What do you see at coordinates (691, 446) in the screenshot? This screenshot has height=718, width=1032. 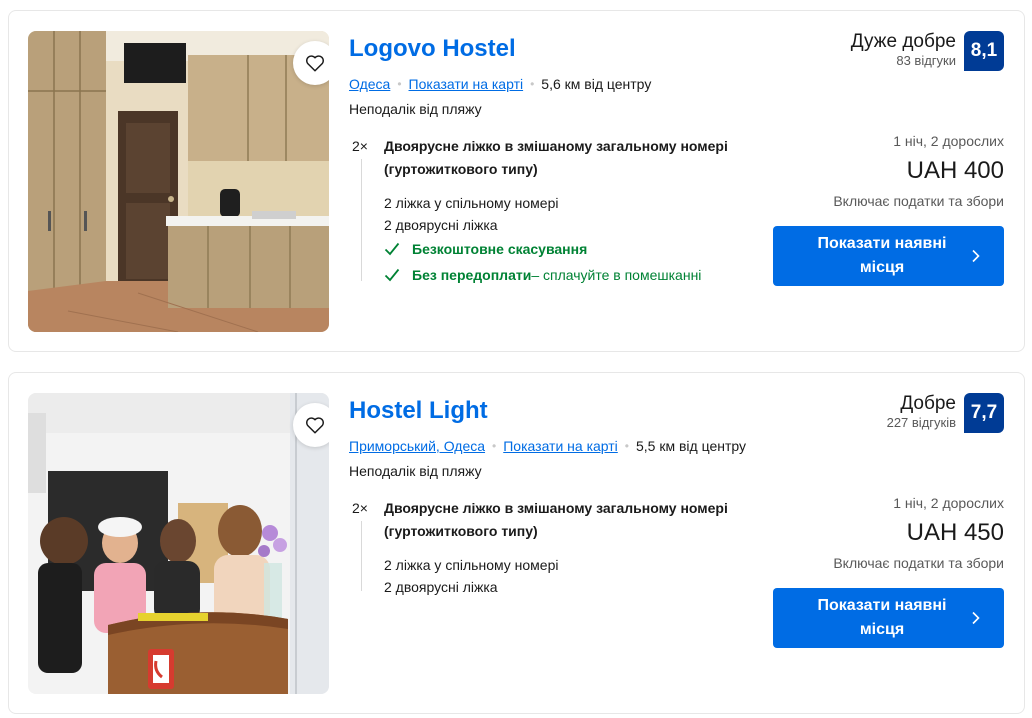 I see `distance-text: 5,5 км від центру` at bounding box center [691, 446].